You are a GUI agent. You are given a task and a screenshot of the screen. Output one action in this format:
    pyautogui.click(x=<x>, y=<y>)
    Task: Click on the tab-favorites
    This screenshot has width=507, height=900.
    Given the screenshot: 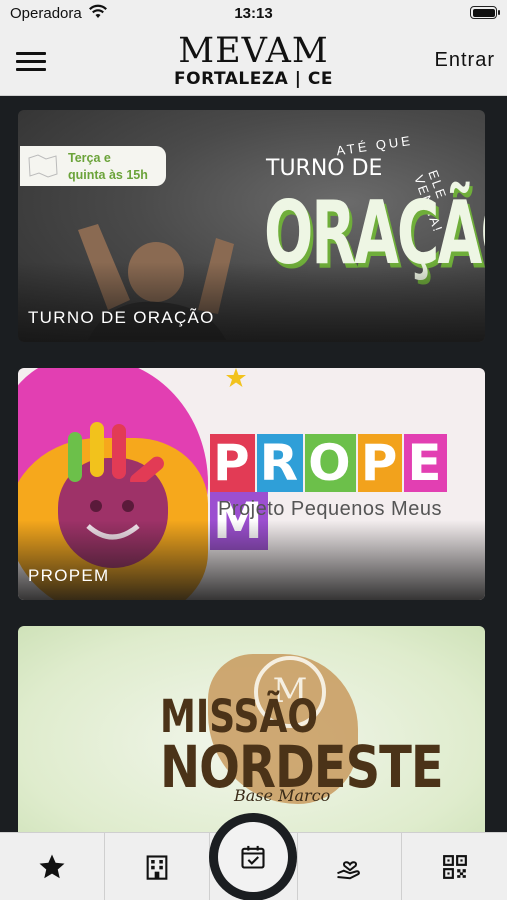 What is the action you would take?
    pyautogui.click(x=52, y=866)
    